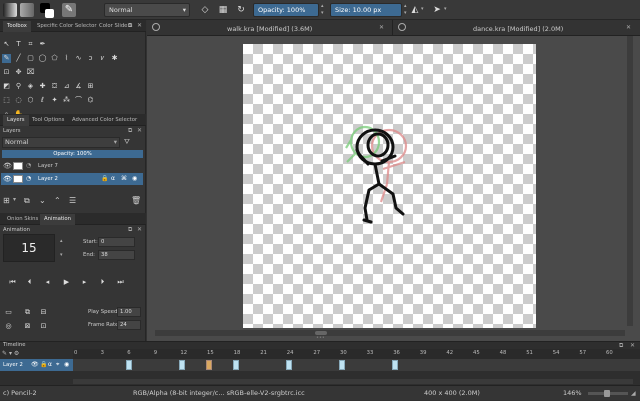  Describe the element at coordinates (633, 393) in the screenshot. I see `resize-grip-icon: ◢` at that location.